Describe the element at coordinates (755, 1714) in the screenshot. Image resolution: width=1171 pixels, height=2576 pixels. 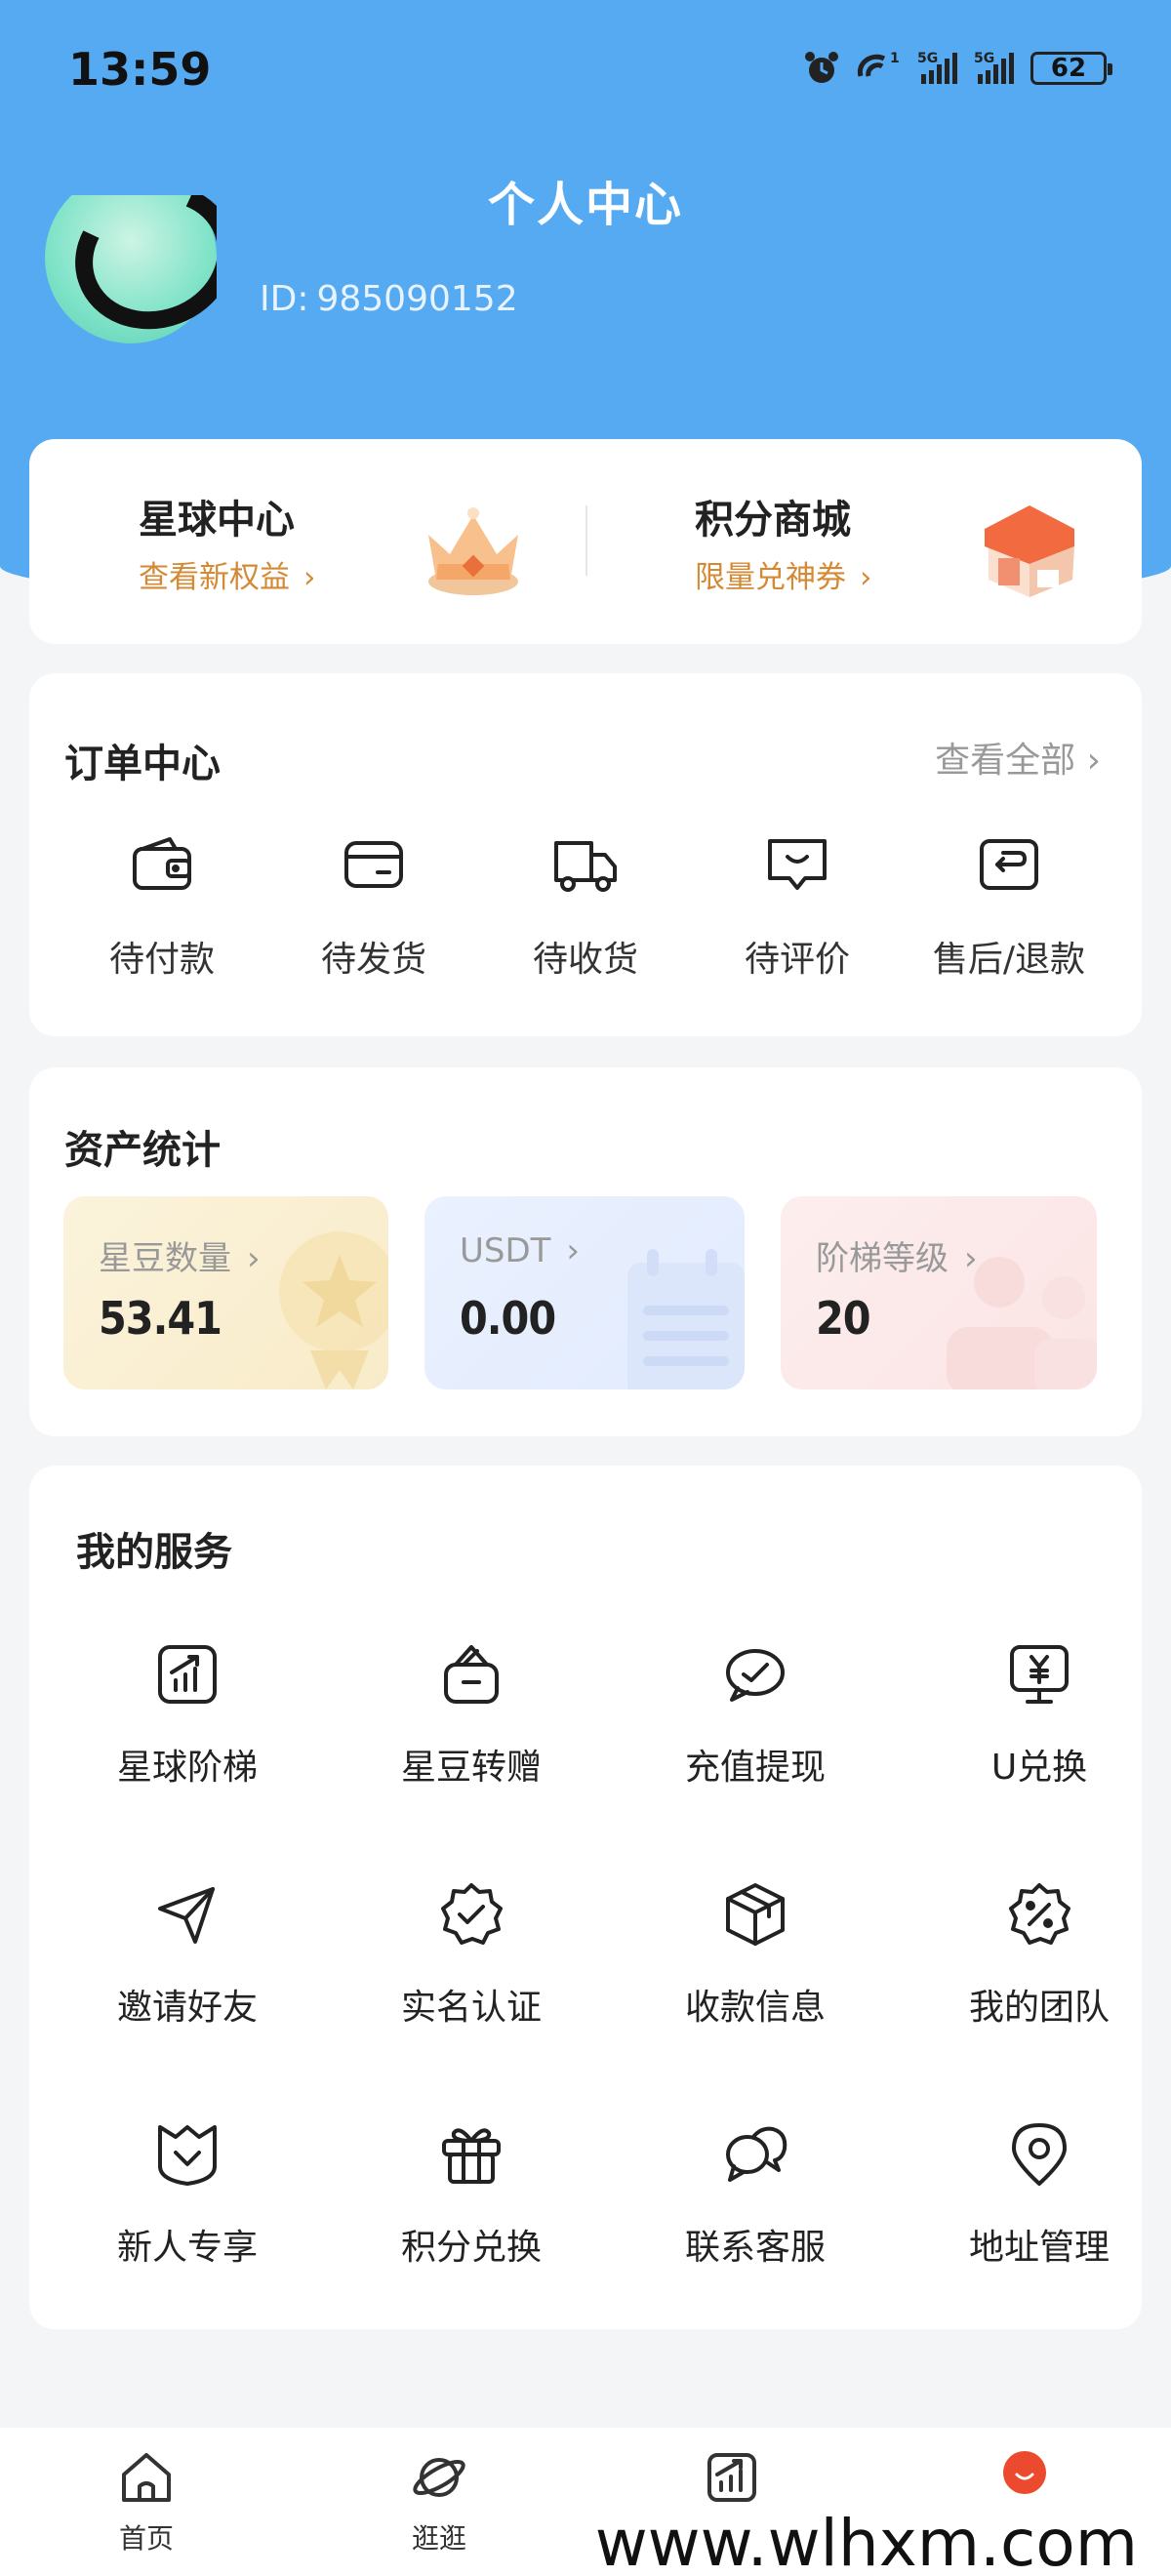
I see `service-recharge-withdraw: 充值提现` at that location.